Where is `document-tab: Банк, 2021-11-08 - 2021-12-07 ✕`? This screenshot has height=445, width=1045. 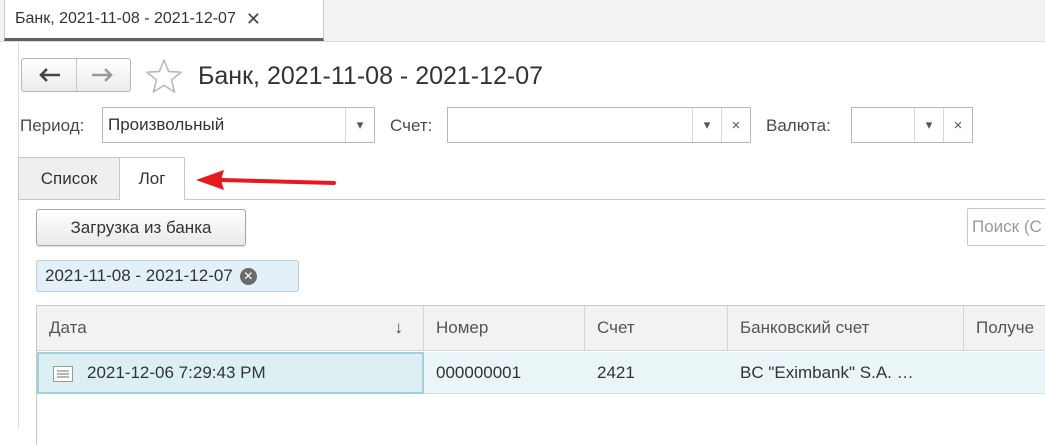 document-tab: Банк, 2021-11-08 - 2021-12-07 ✕ is located at coordinates (164, 20).